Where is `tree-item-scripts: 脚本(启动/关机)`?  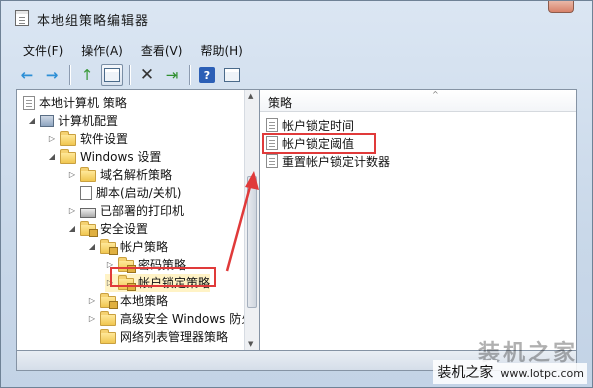
tree-item-scripts: 脚本(启动/关机) is located at coordinates (124, 193).